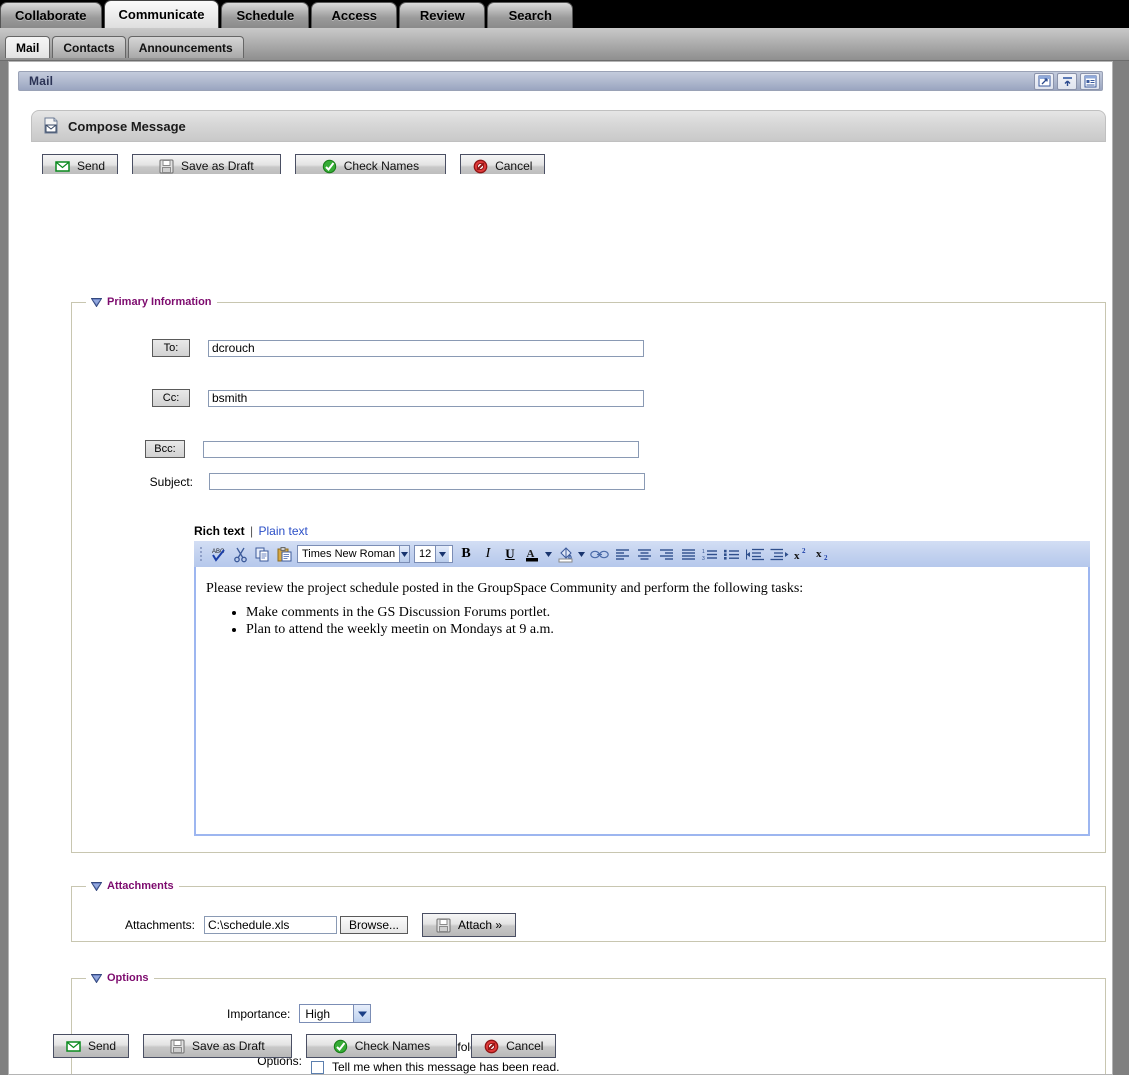 Image resolution: width=1129 pixels, height=1075 pixels. I want to click on subject-row: Subject:, so click(392, 481).